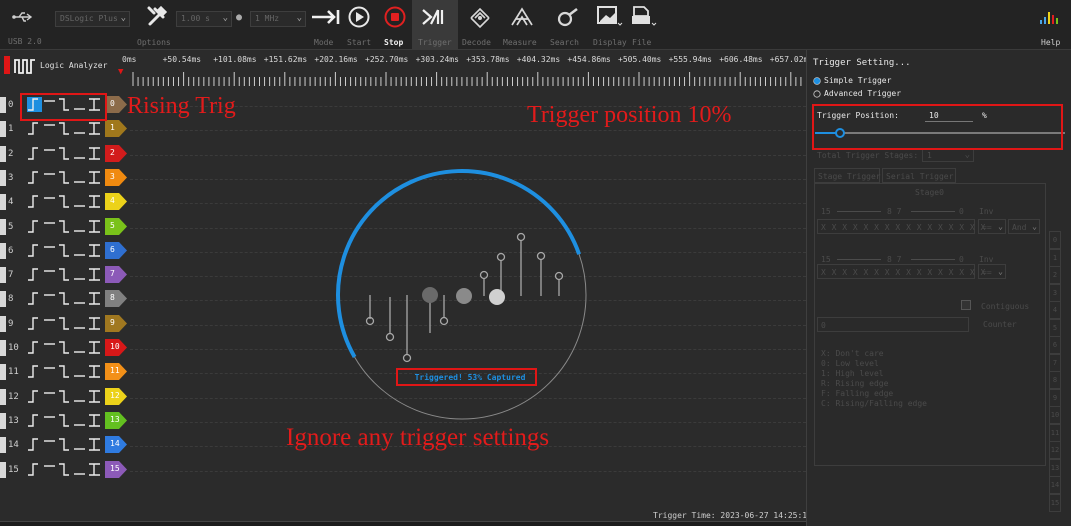 The image size is (1071, 526). What do you see at coordinates (116, 275) in the screenshot?
I see `channel-color-badge: 7` at bounding box center [116, 275].